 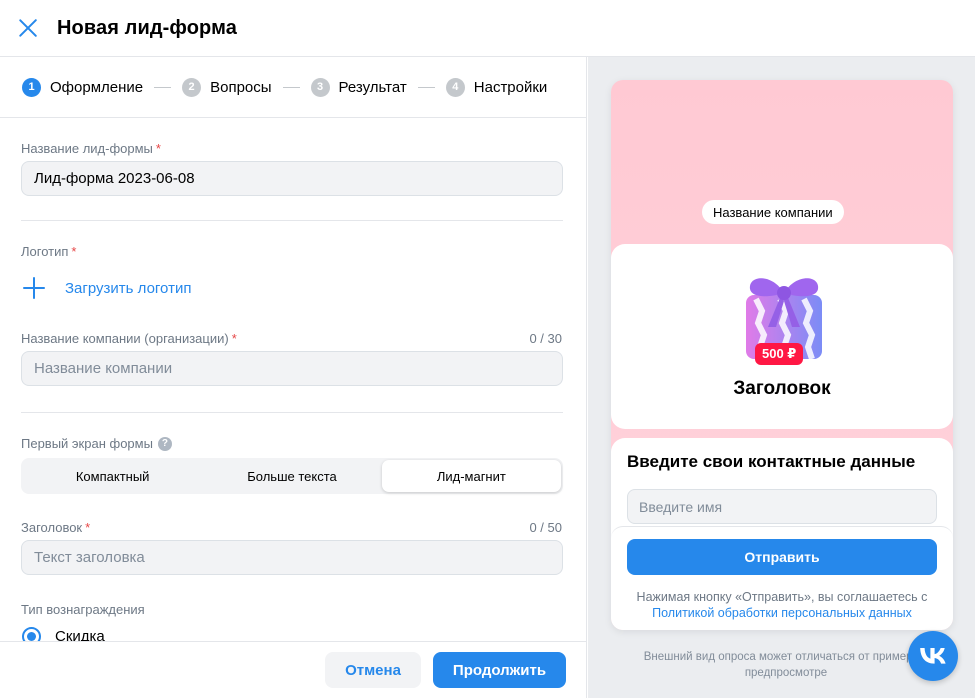 I want to click on char-counter: 0 / 50, so click(x=545, y=527).